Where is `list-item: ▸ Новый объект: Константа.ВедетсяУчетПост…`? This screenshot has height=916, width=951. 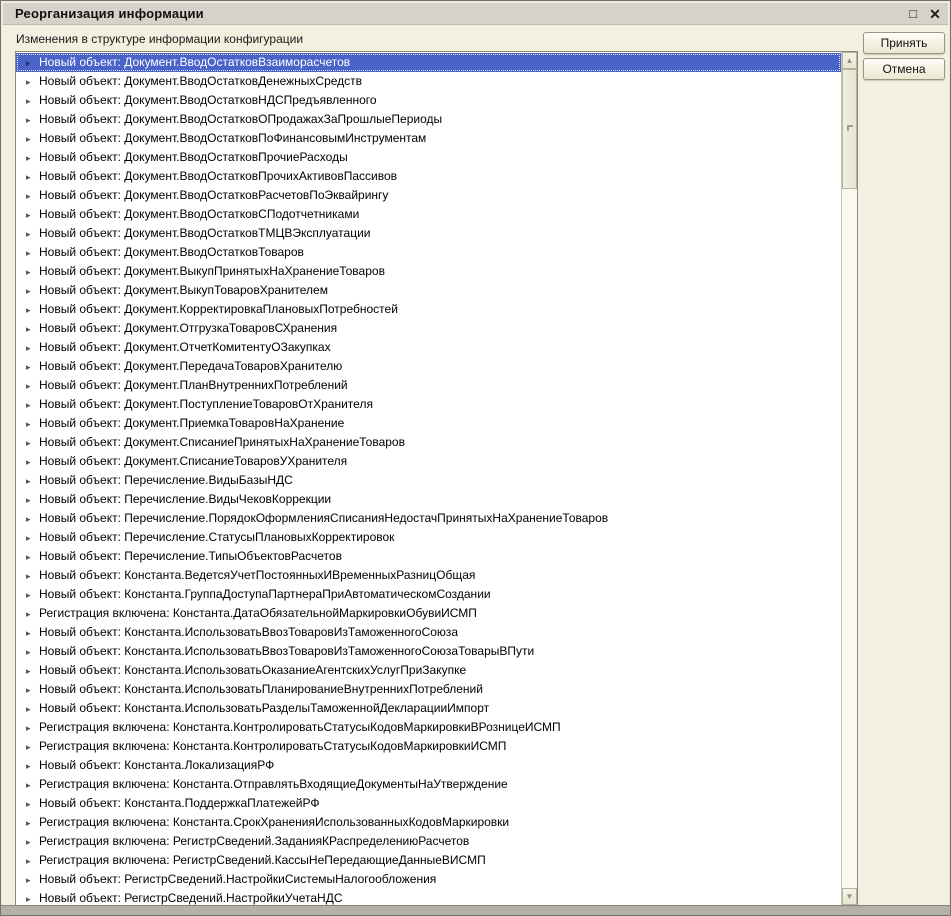 list-item: ▸ Новый объект: Константа.ВедетсяУчетПост… is located at coordinates (428, 575).